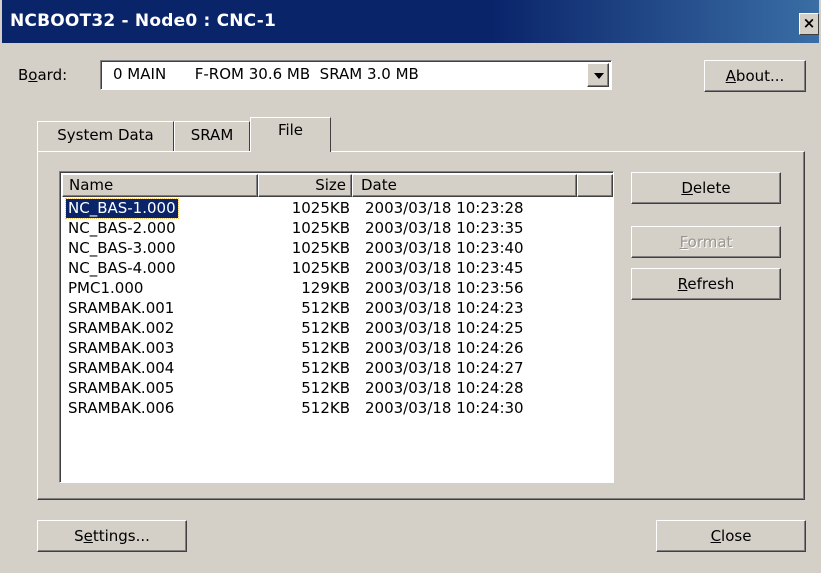 Image resolution: width=821 pixels, height=573 pixels. I want to click on table-row: NC_BAS-3.000 1025KB 2003/03/18 10:23:40, so click(327, 248).